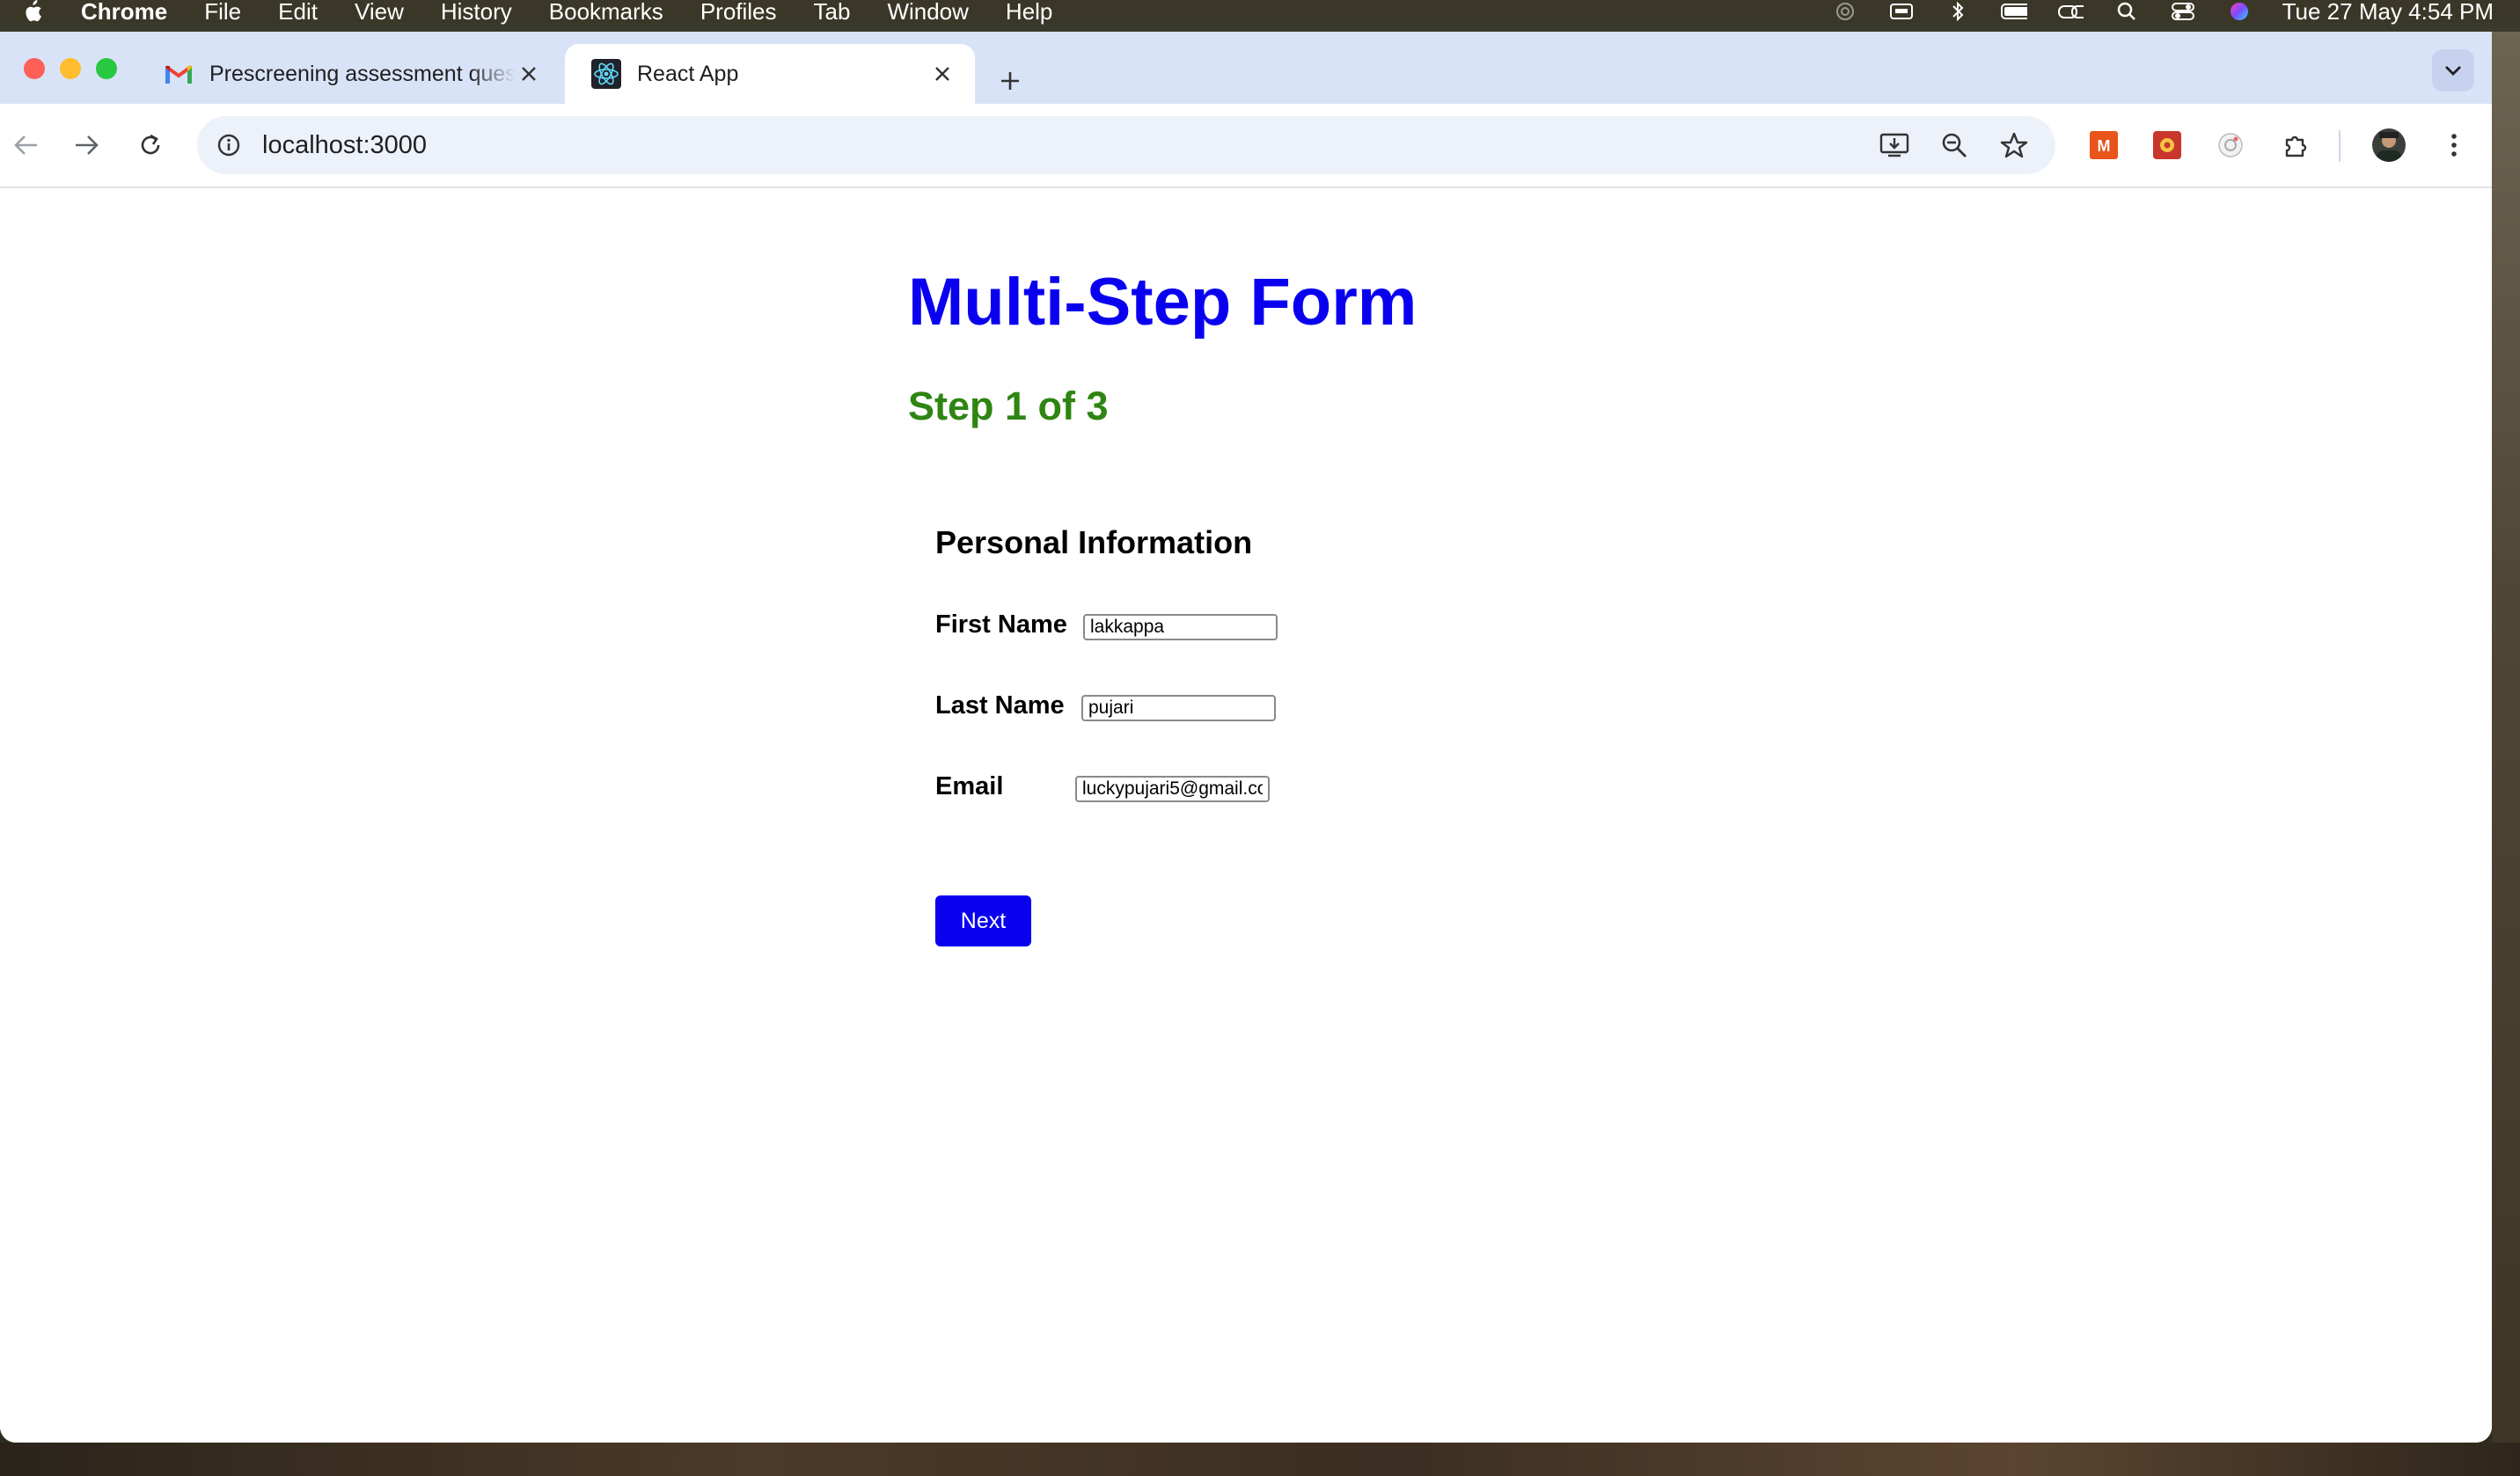 This screenshot has width=2520, height=1476. What do you see at coordinates (34, 68) in the screenshot?
I see `close-window-button` at bounding box center [34, 68].